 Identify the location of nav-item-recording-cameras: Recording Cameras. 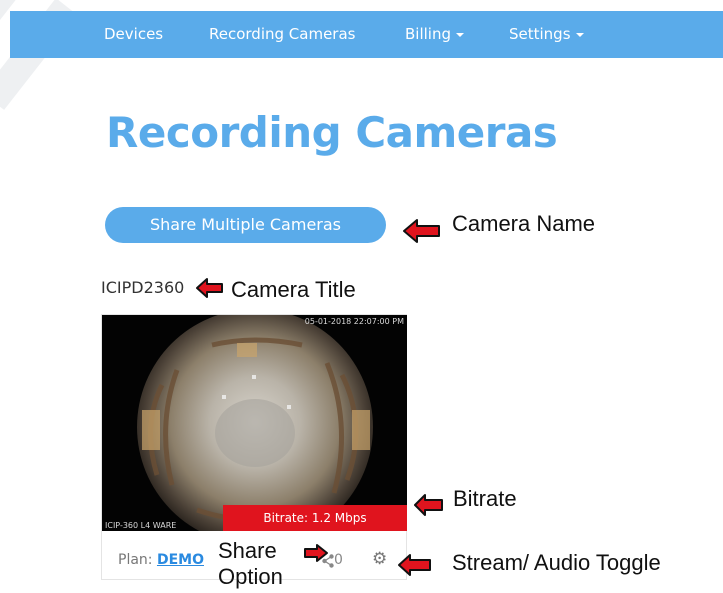
(282, 34).